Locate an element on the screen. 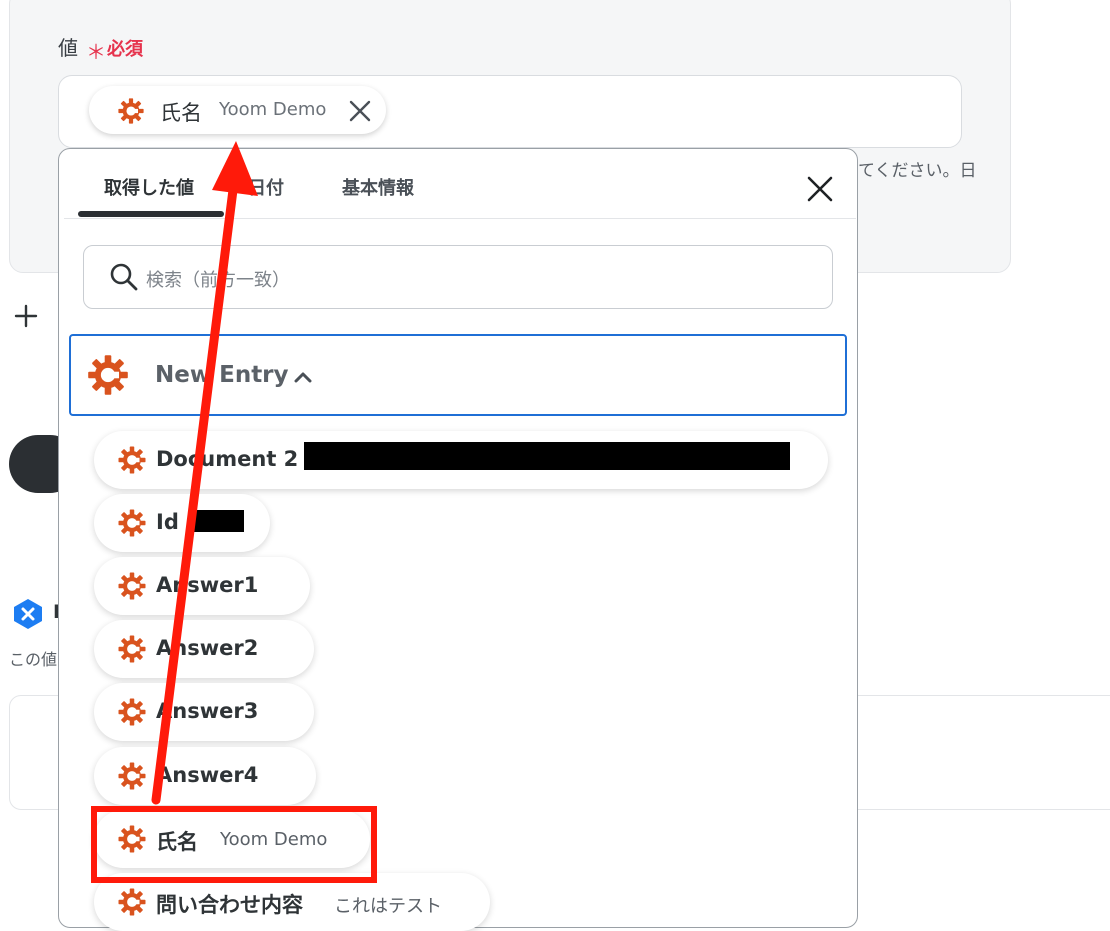 This screenshot has height=931, width=1110. list-item: Id is located at coordinates (182, 523).